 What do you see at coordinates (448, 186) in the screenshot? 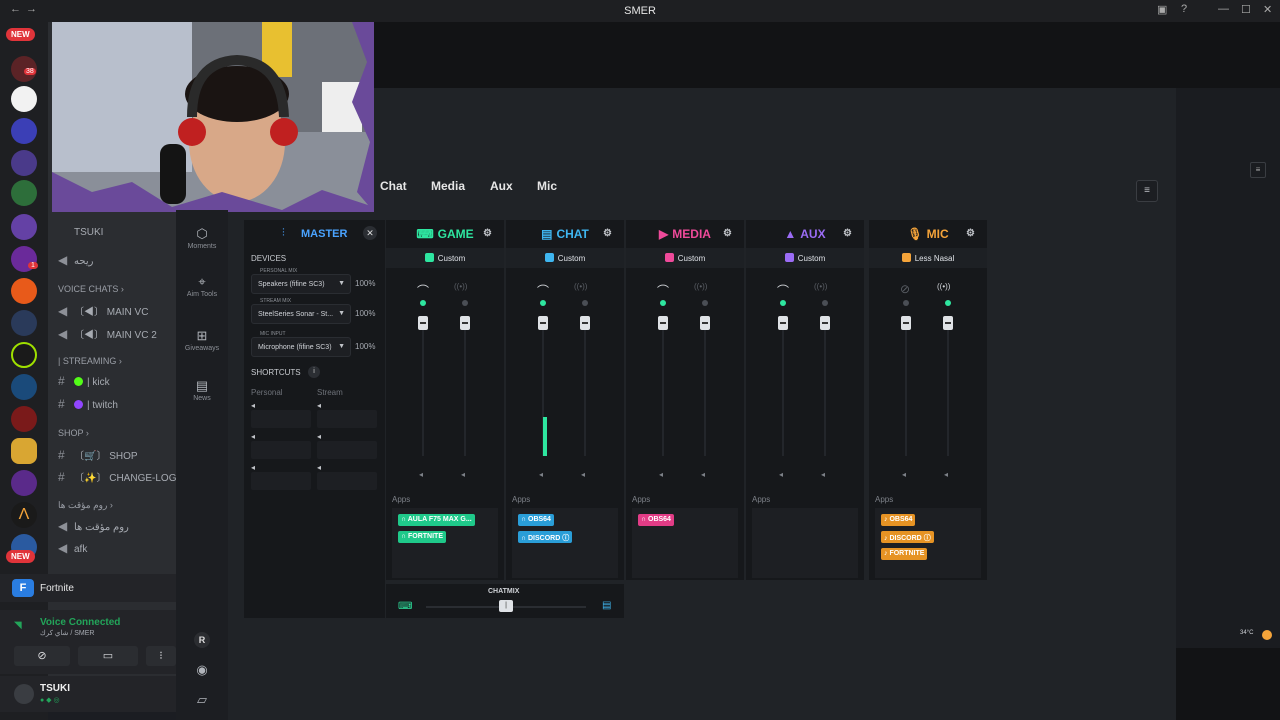
I see `tab-media: Media` at bounding box center [448, 186].